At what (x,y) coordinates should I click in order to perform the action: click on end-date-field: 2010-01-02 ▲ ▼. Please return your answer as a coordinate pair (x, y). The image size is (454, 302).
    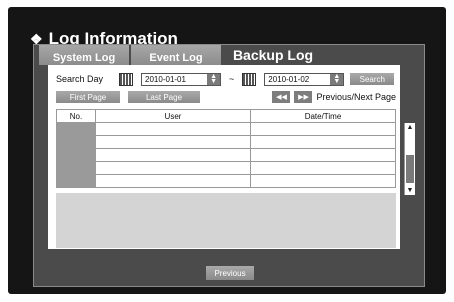
    Looking at the image, I should click on (304, 79).